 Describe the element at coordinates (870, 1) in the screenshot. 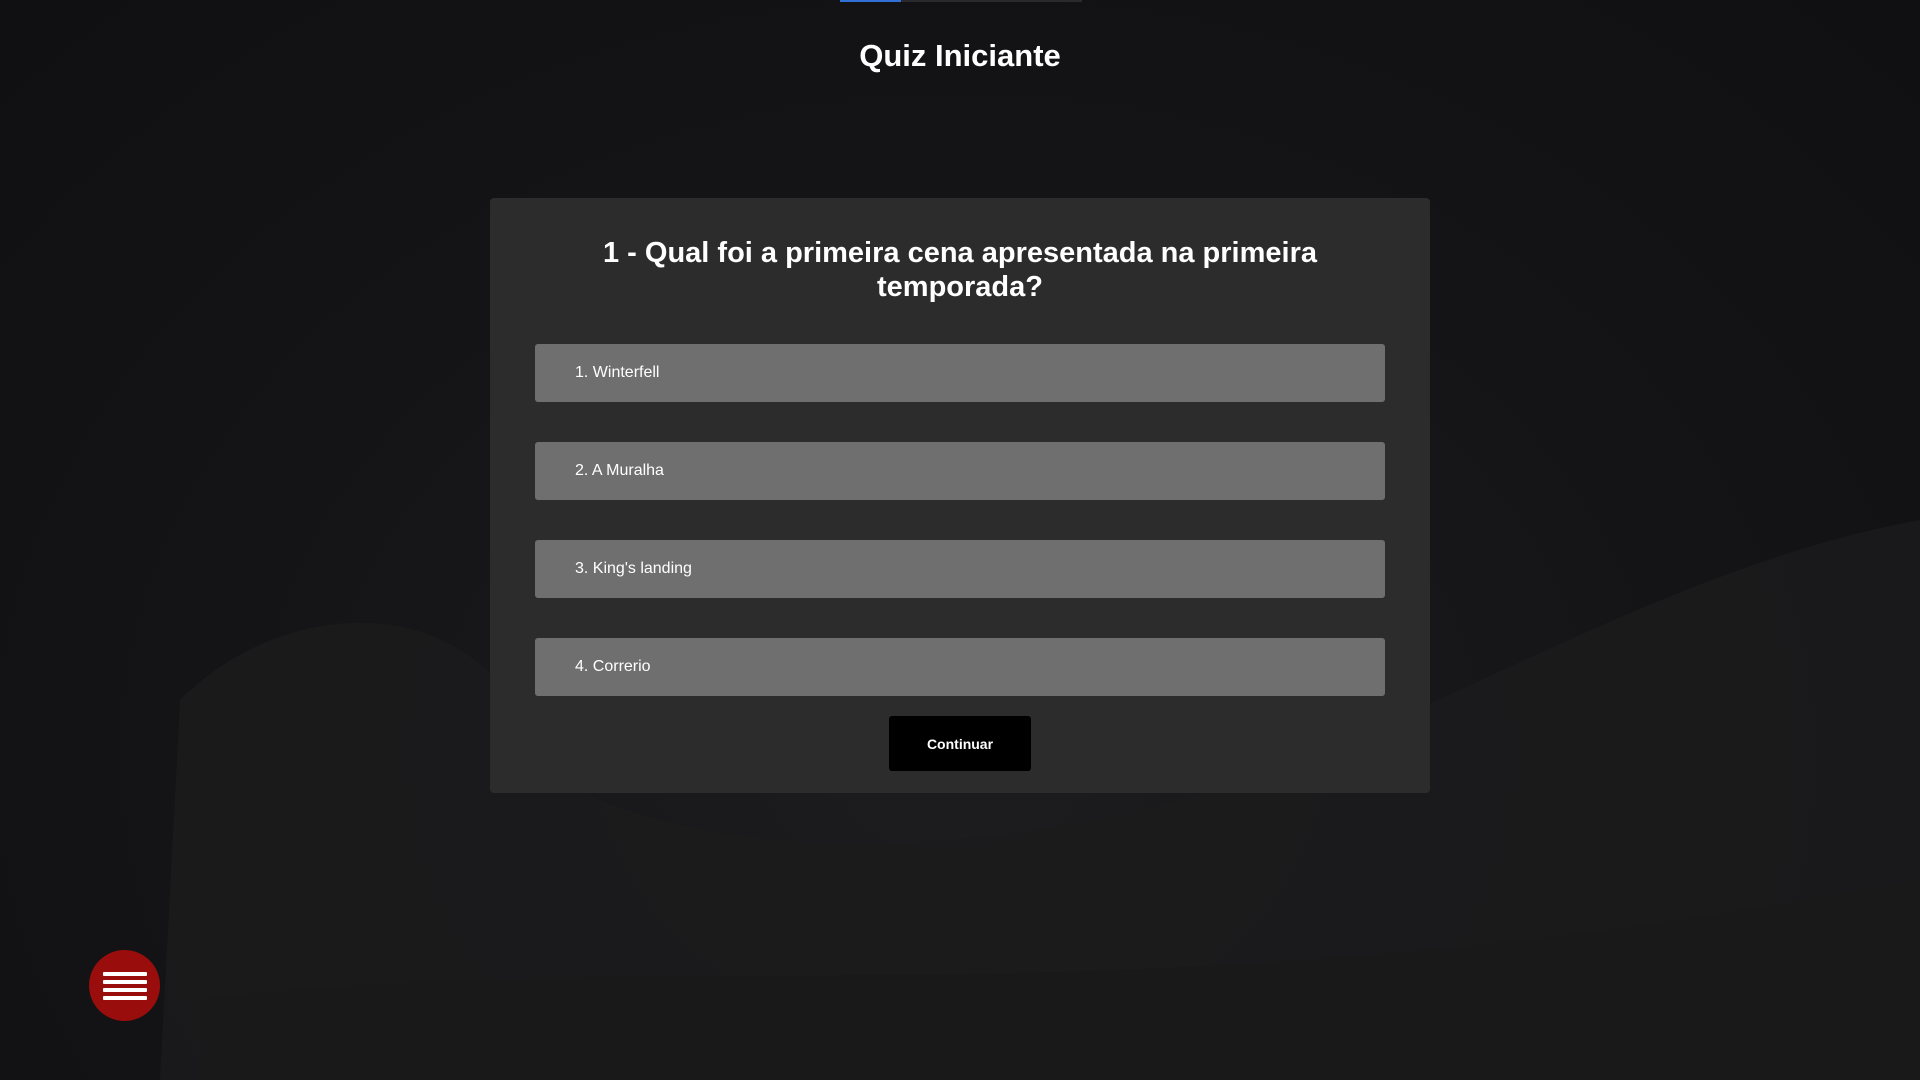

I see `quiz-progress-fill` at that location.